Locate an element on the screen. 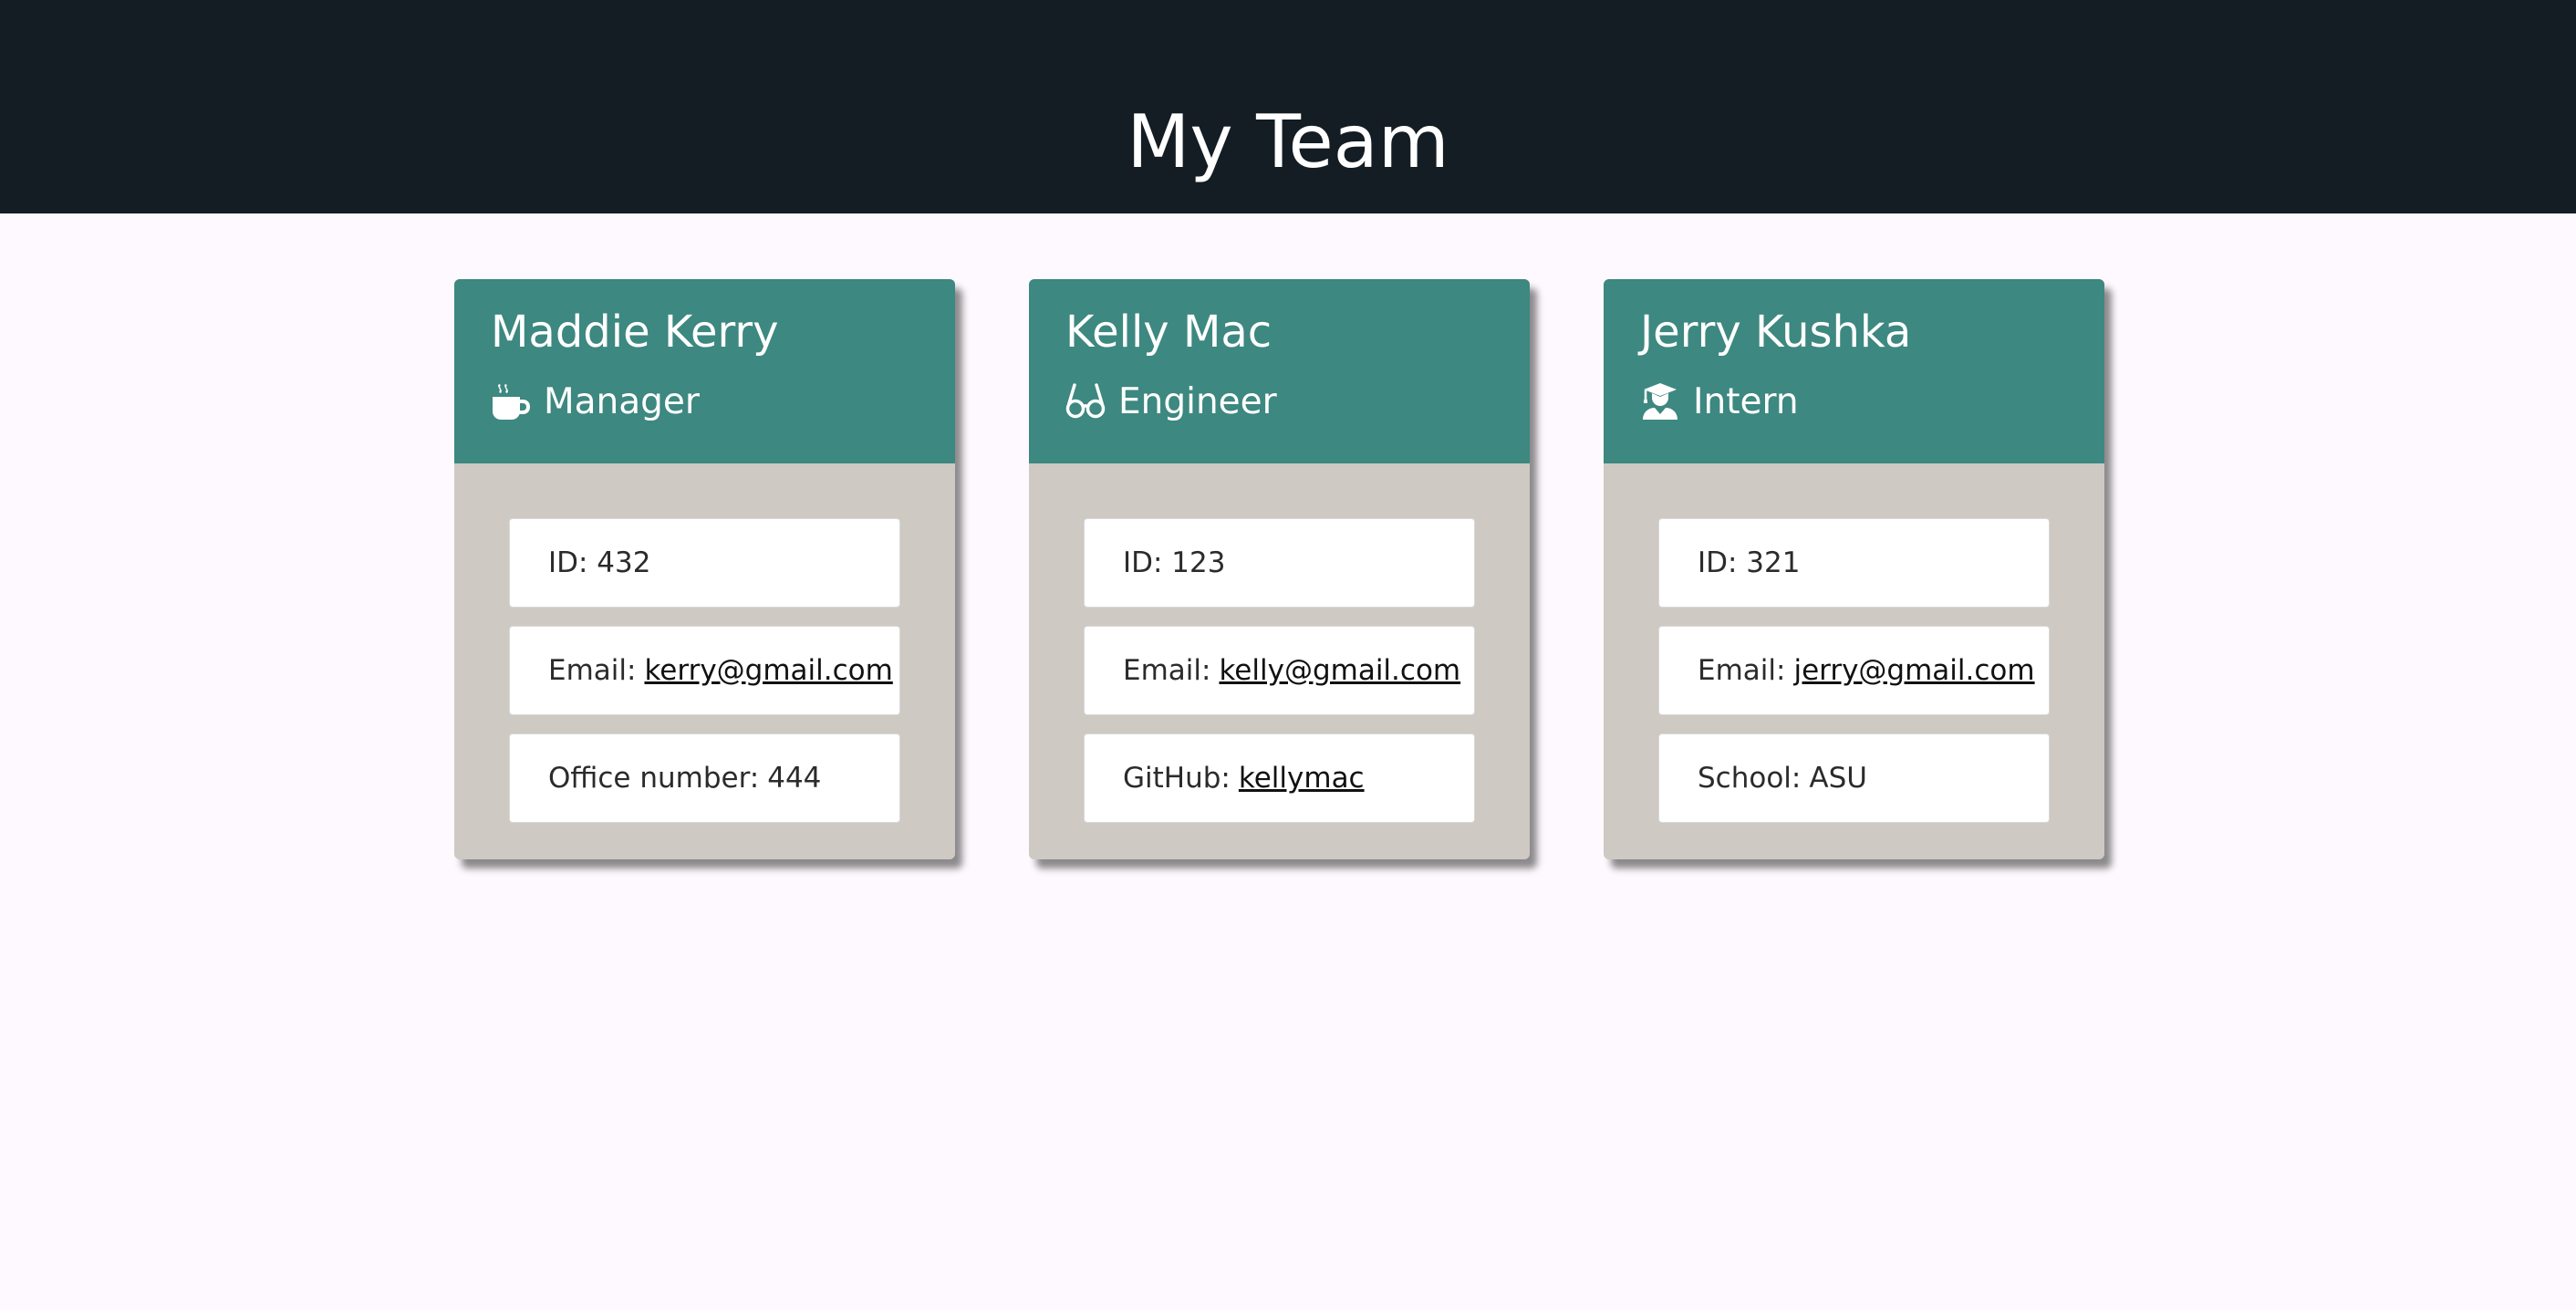 Image resolution: width=2576 pixels, height=1310 pixels. email-link: kelly@gmail.com is located at coordinates (1339, 670).